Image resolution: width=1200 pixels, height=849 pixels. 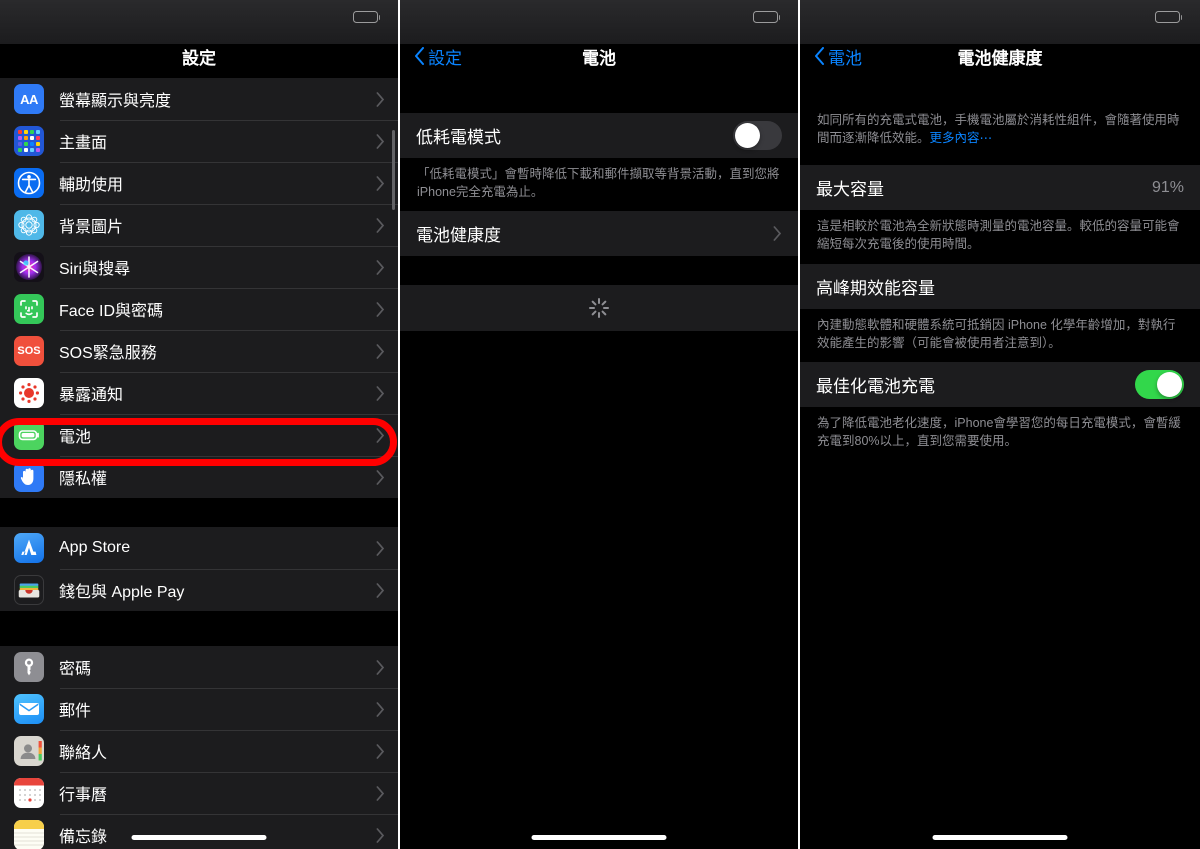 What do you see at coordinates (83, 795) in the screenshot?
I see `row-label: 行事曆` at bounding box center [83, 795].